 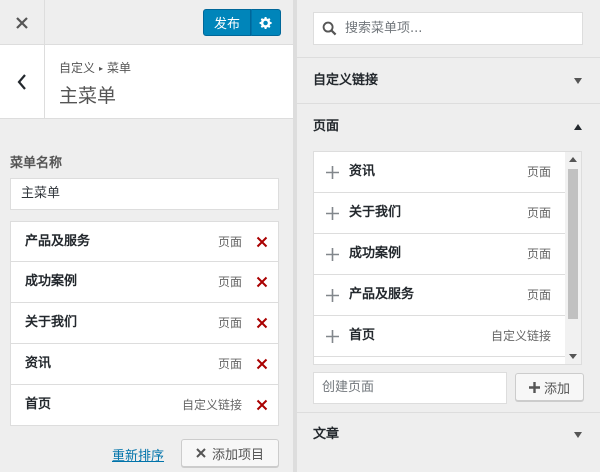 I want to click on add-page-button: 添加, so click(x=549, y=387).